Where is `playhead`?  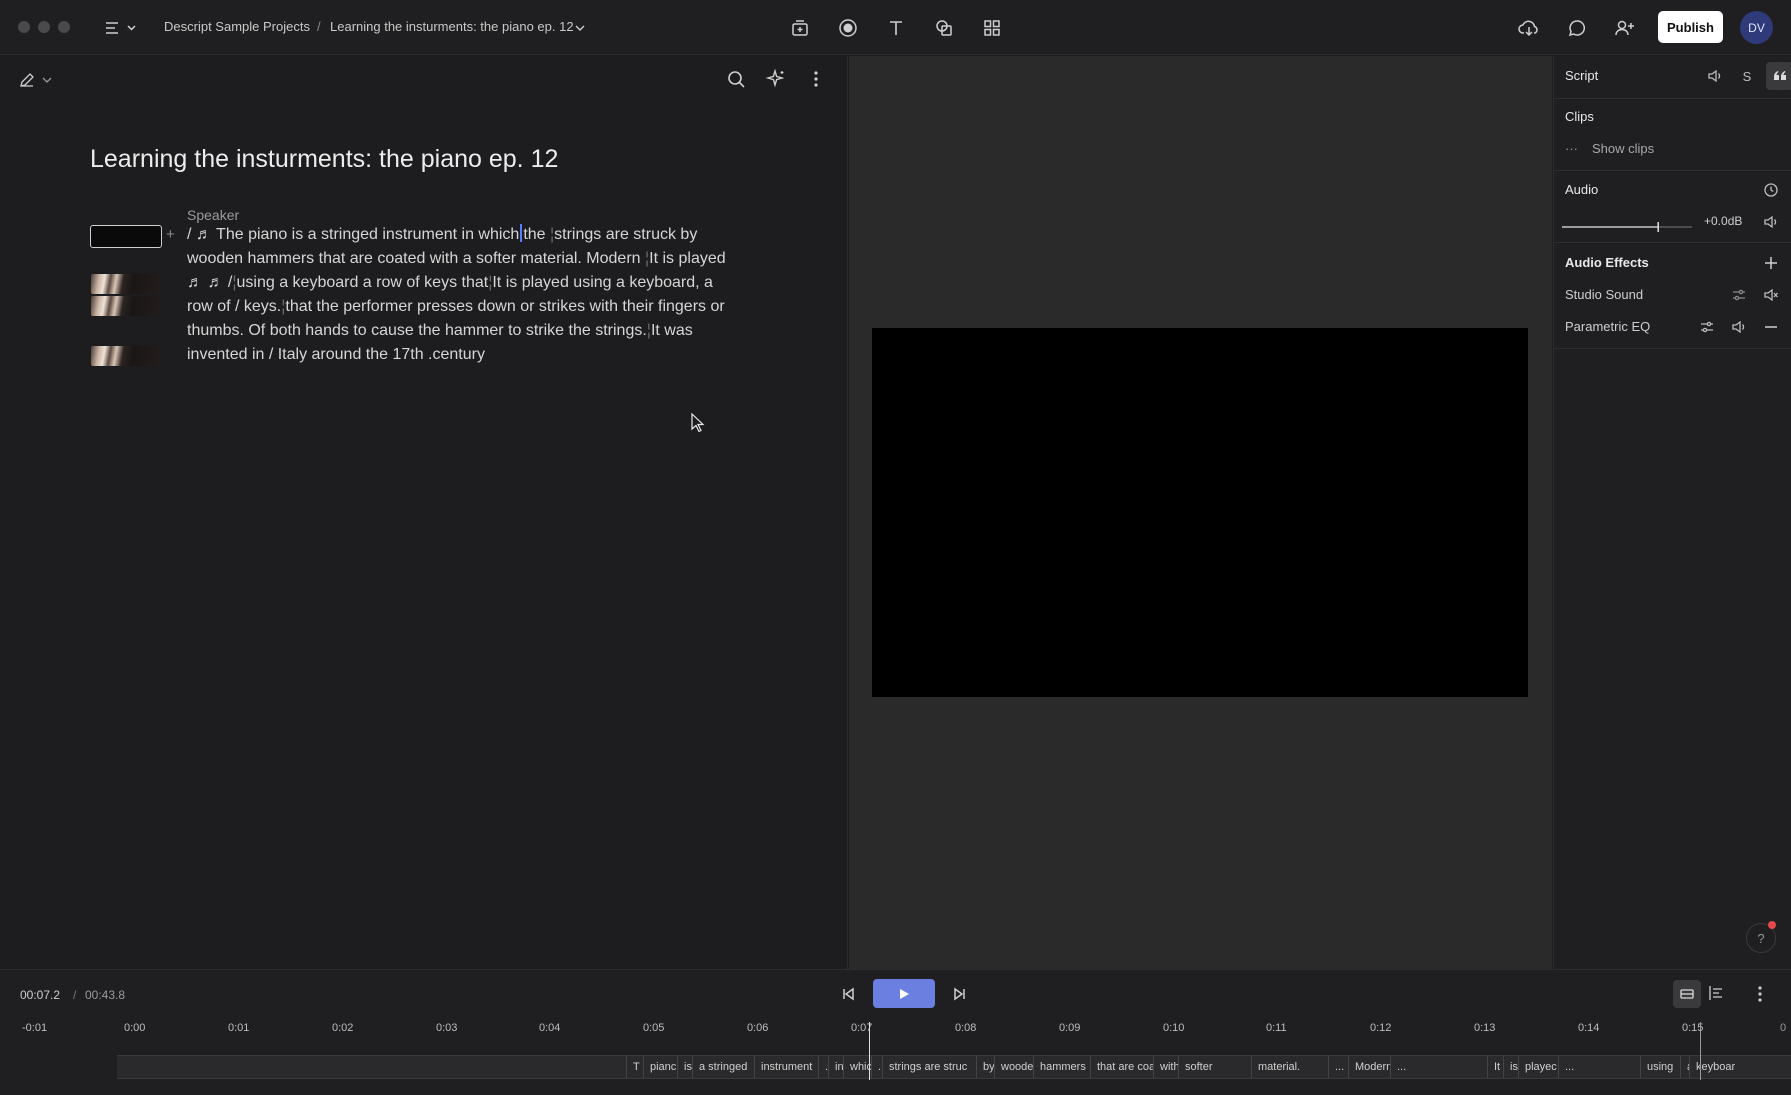 playhead is located at coordinates (869, 1051).